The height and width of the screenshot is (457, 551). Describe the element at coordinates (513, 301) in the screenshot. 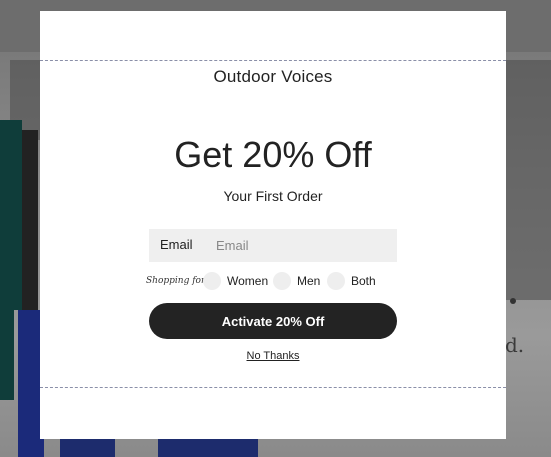

I see `background-dot` at that location.